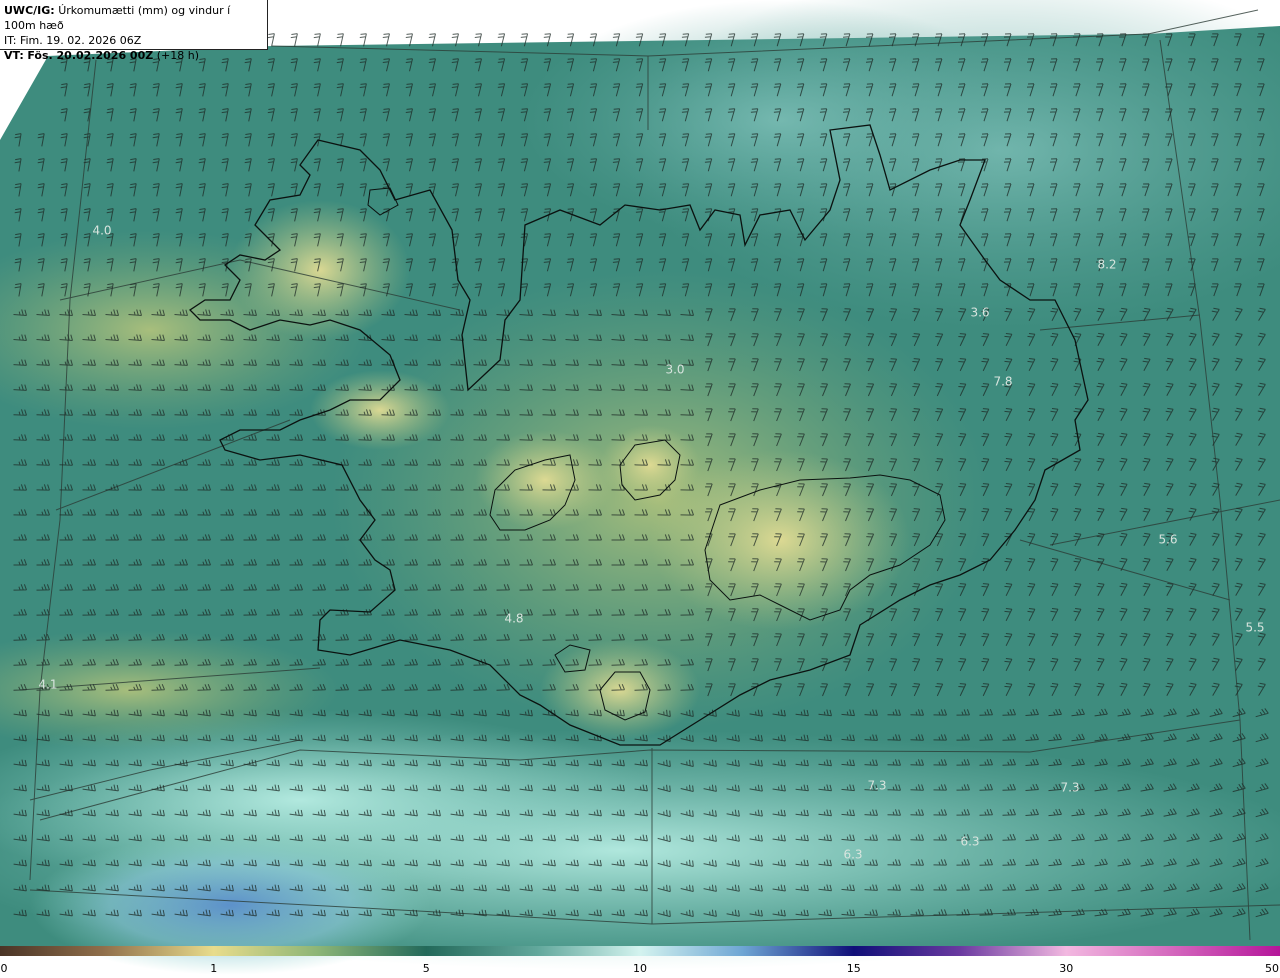 Image resolution: width=1280 pixels, height=978 pixels. Describe the element at coordinates (426, 968) in the screenshot. I see `colorbar-tick-5: 5` at that location.